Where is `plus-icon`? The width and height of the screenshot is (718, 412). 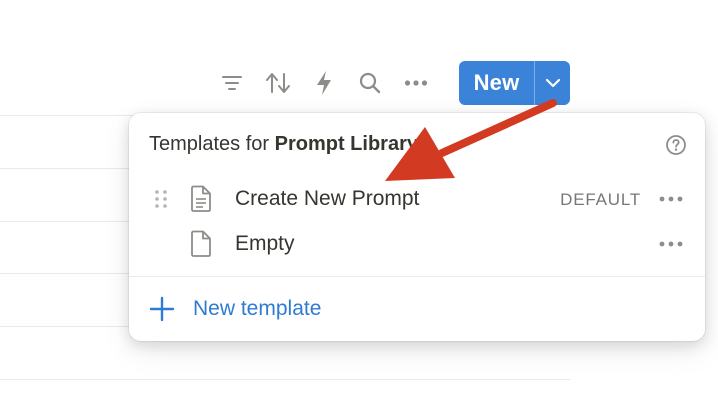 plus-icon is located at coordinates (162, 309).